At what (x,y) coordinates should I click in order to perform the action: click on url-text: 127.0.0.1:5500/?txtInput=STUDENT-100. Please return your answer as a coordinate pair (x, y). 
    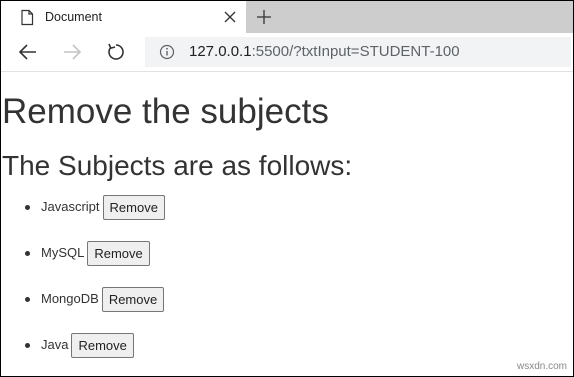
    Looking at the image, I should click on (324, 52).